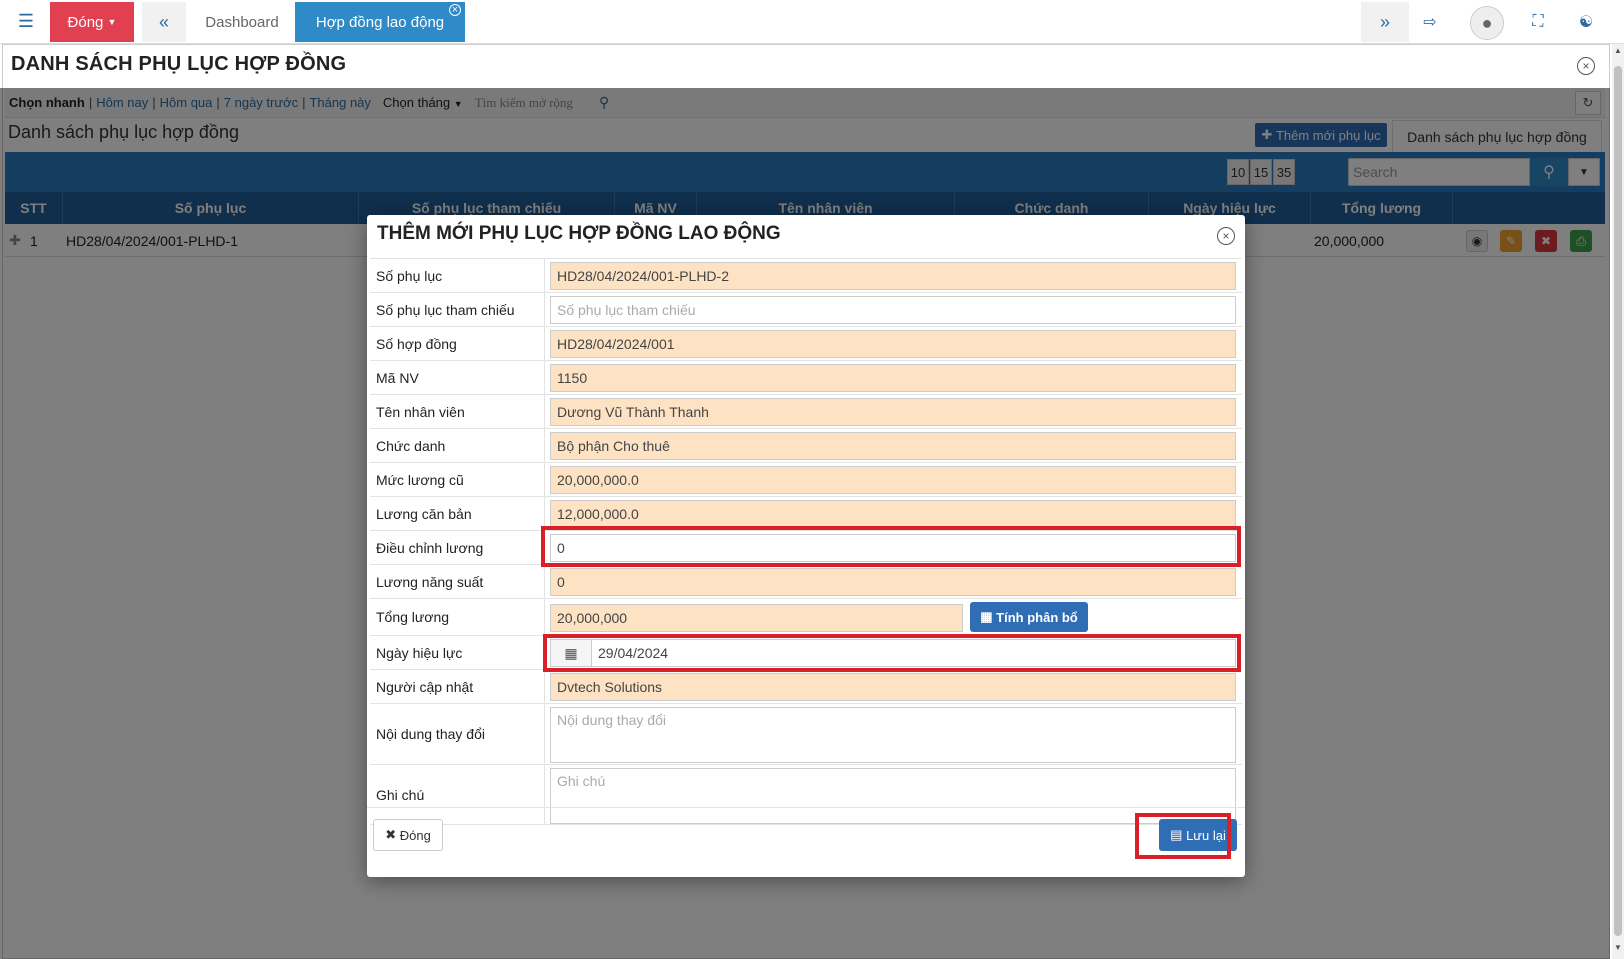 The image size is (1624, 959). I want to click on label-ngay-hieu-luc: Ngày hiệu lực, so click(457, 652).